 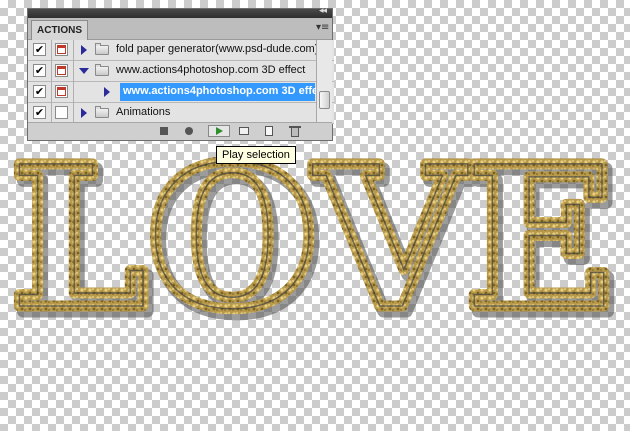 I want to click on panel-tab-strip: ACTIONS ▾≡, so click(x=180, y=29).